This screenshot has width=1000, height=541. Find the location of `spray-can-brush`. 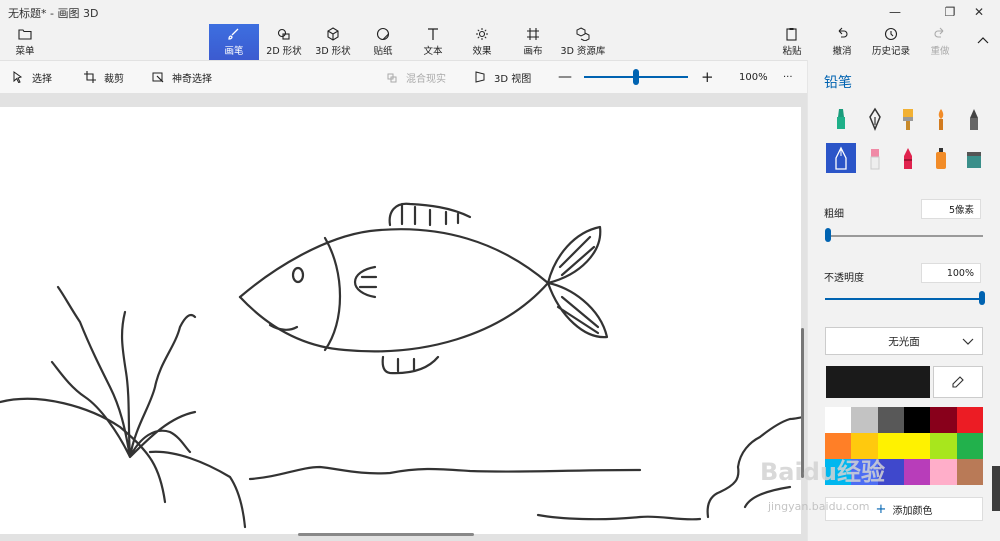

spray-can-brush is located at coordinates (941, 158).